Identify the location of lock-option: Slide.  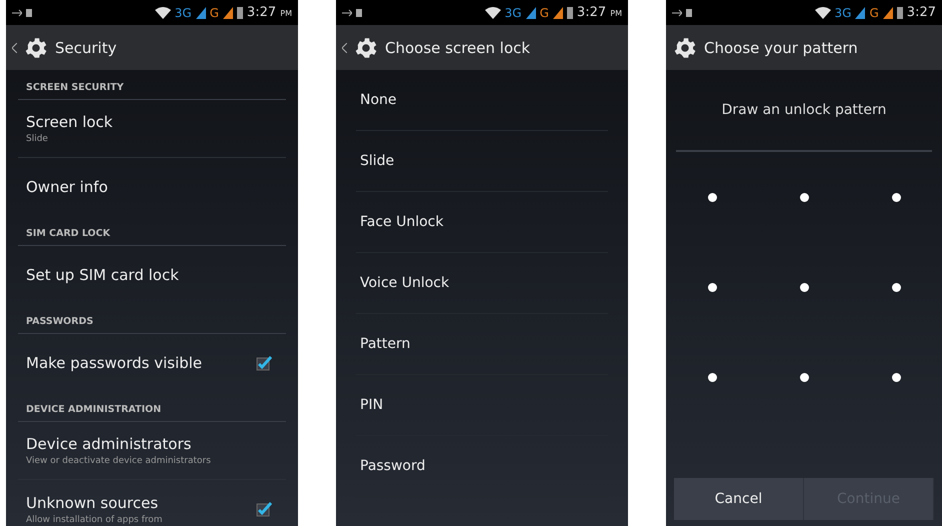
(482, 161).